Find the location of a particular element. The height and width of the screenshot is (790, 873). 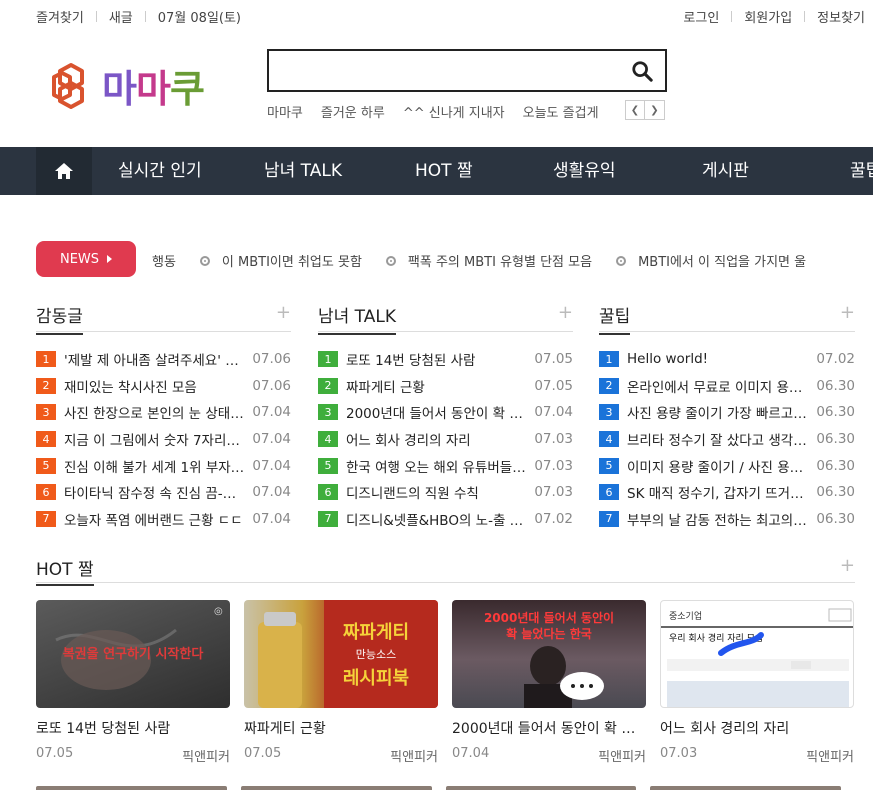

svg-text: 복권을 연구하기 시작한다 is located at coordinates (133, 654).